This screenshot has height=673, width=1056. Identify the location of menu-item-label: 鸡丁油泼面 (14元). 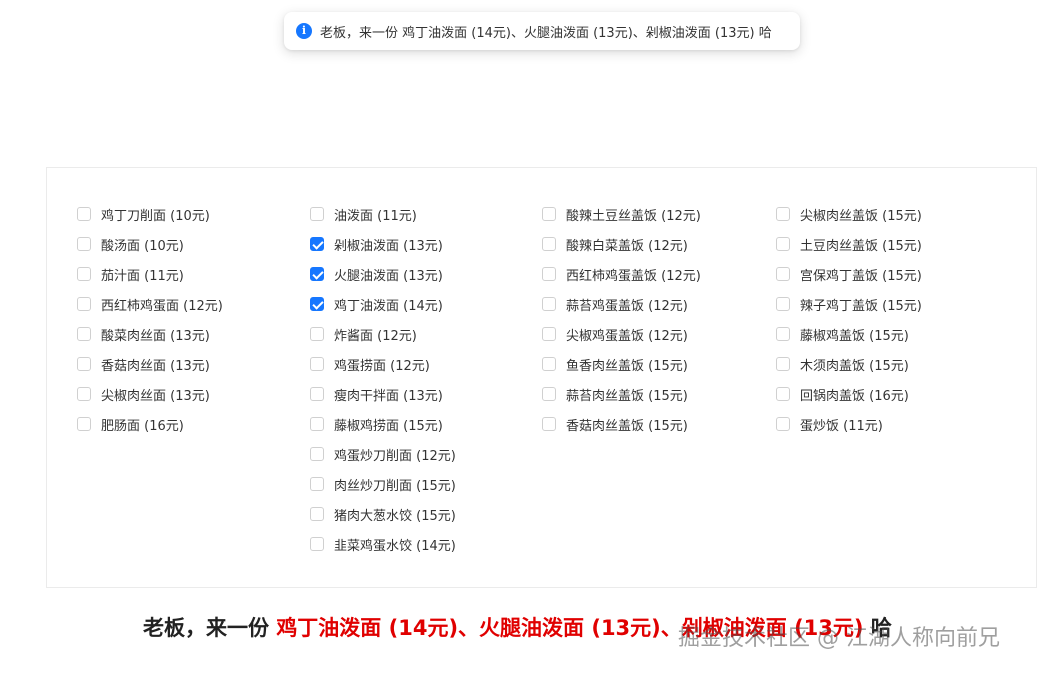
(388, 306).